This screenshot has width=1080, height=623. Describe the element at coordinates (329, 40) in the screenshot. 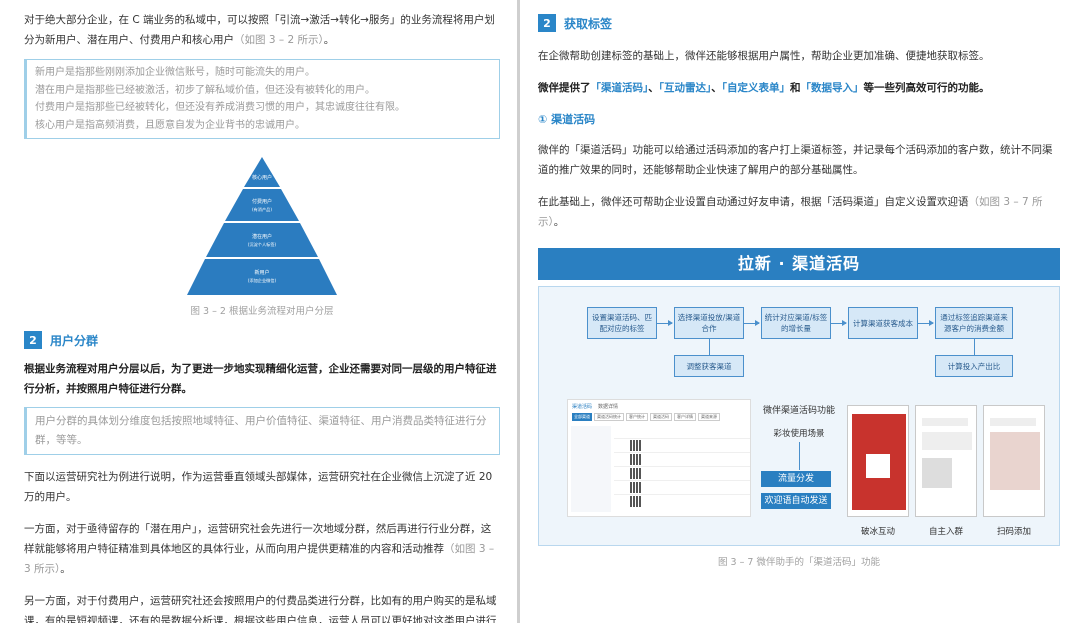

I see `intro-end: 。` at that location.